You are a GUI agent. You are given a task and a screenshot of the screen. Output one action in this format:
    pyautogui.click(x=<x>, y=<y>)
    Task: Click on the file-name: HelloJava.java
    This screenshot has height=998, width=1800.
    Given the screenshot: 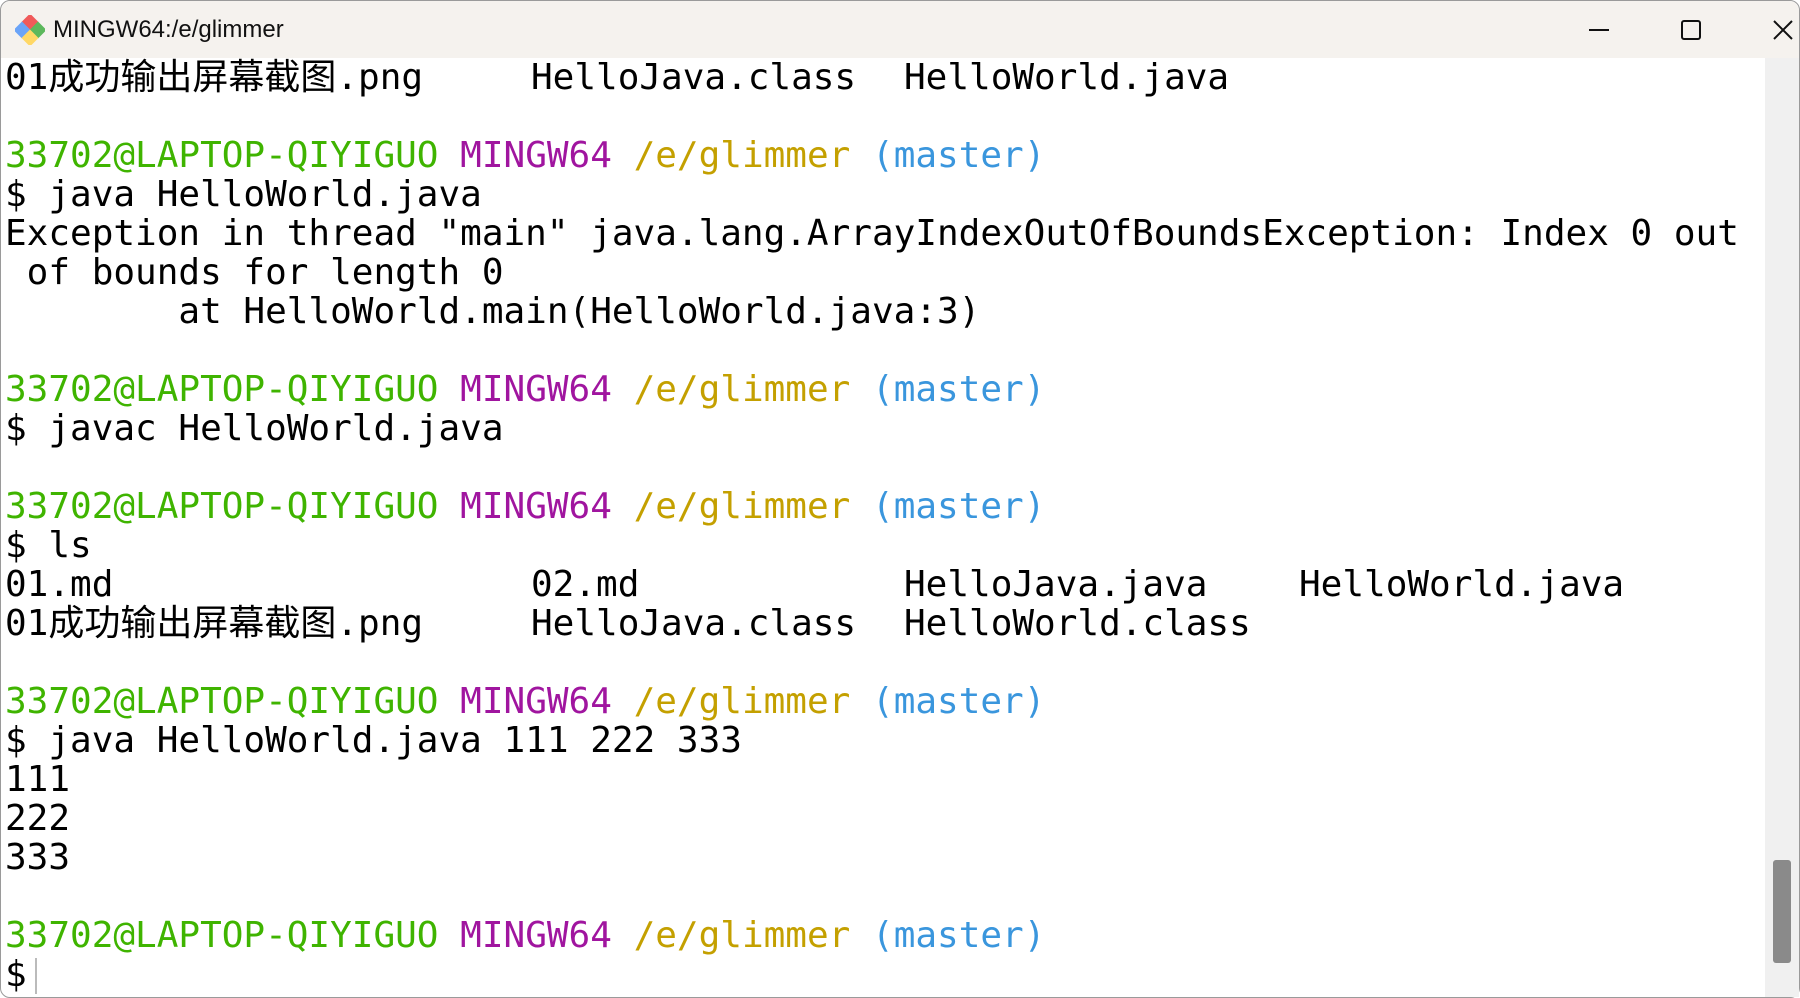 What is the action you would take?
    pyautogui.click(x=1056, y=584)
    